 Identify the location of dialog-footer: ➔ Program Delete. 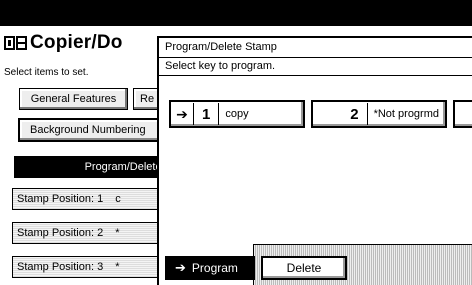
(315, 264).